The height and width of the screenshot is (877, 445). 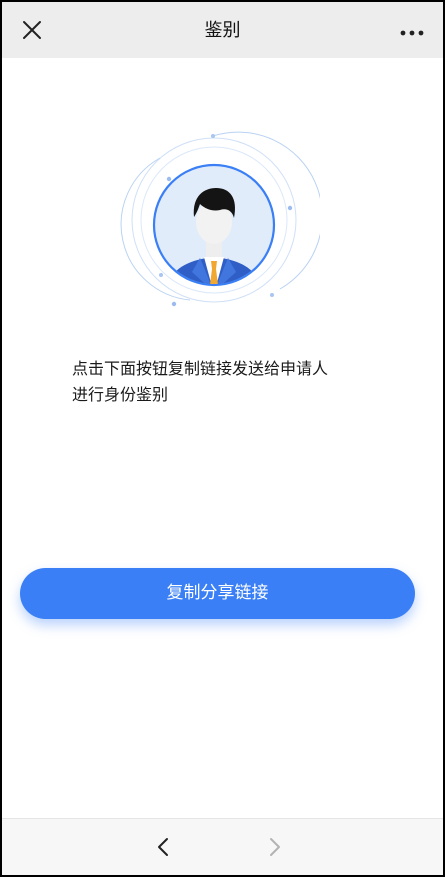 What do you see at coordinates (412, 30) in the screenshot?
I see `more-icon` at bounding box center [412, 30].